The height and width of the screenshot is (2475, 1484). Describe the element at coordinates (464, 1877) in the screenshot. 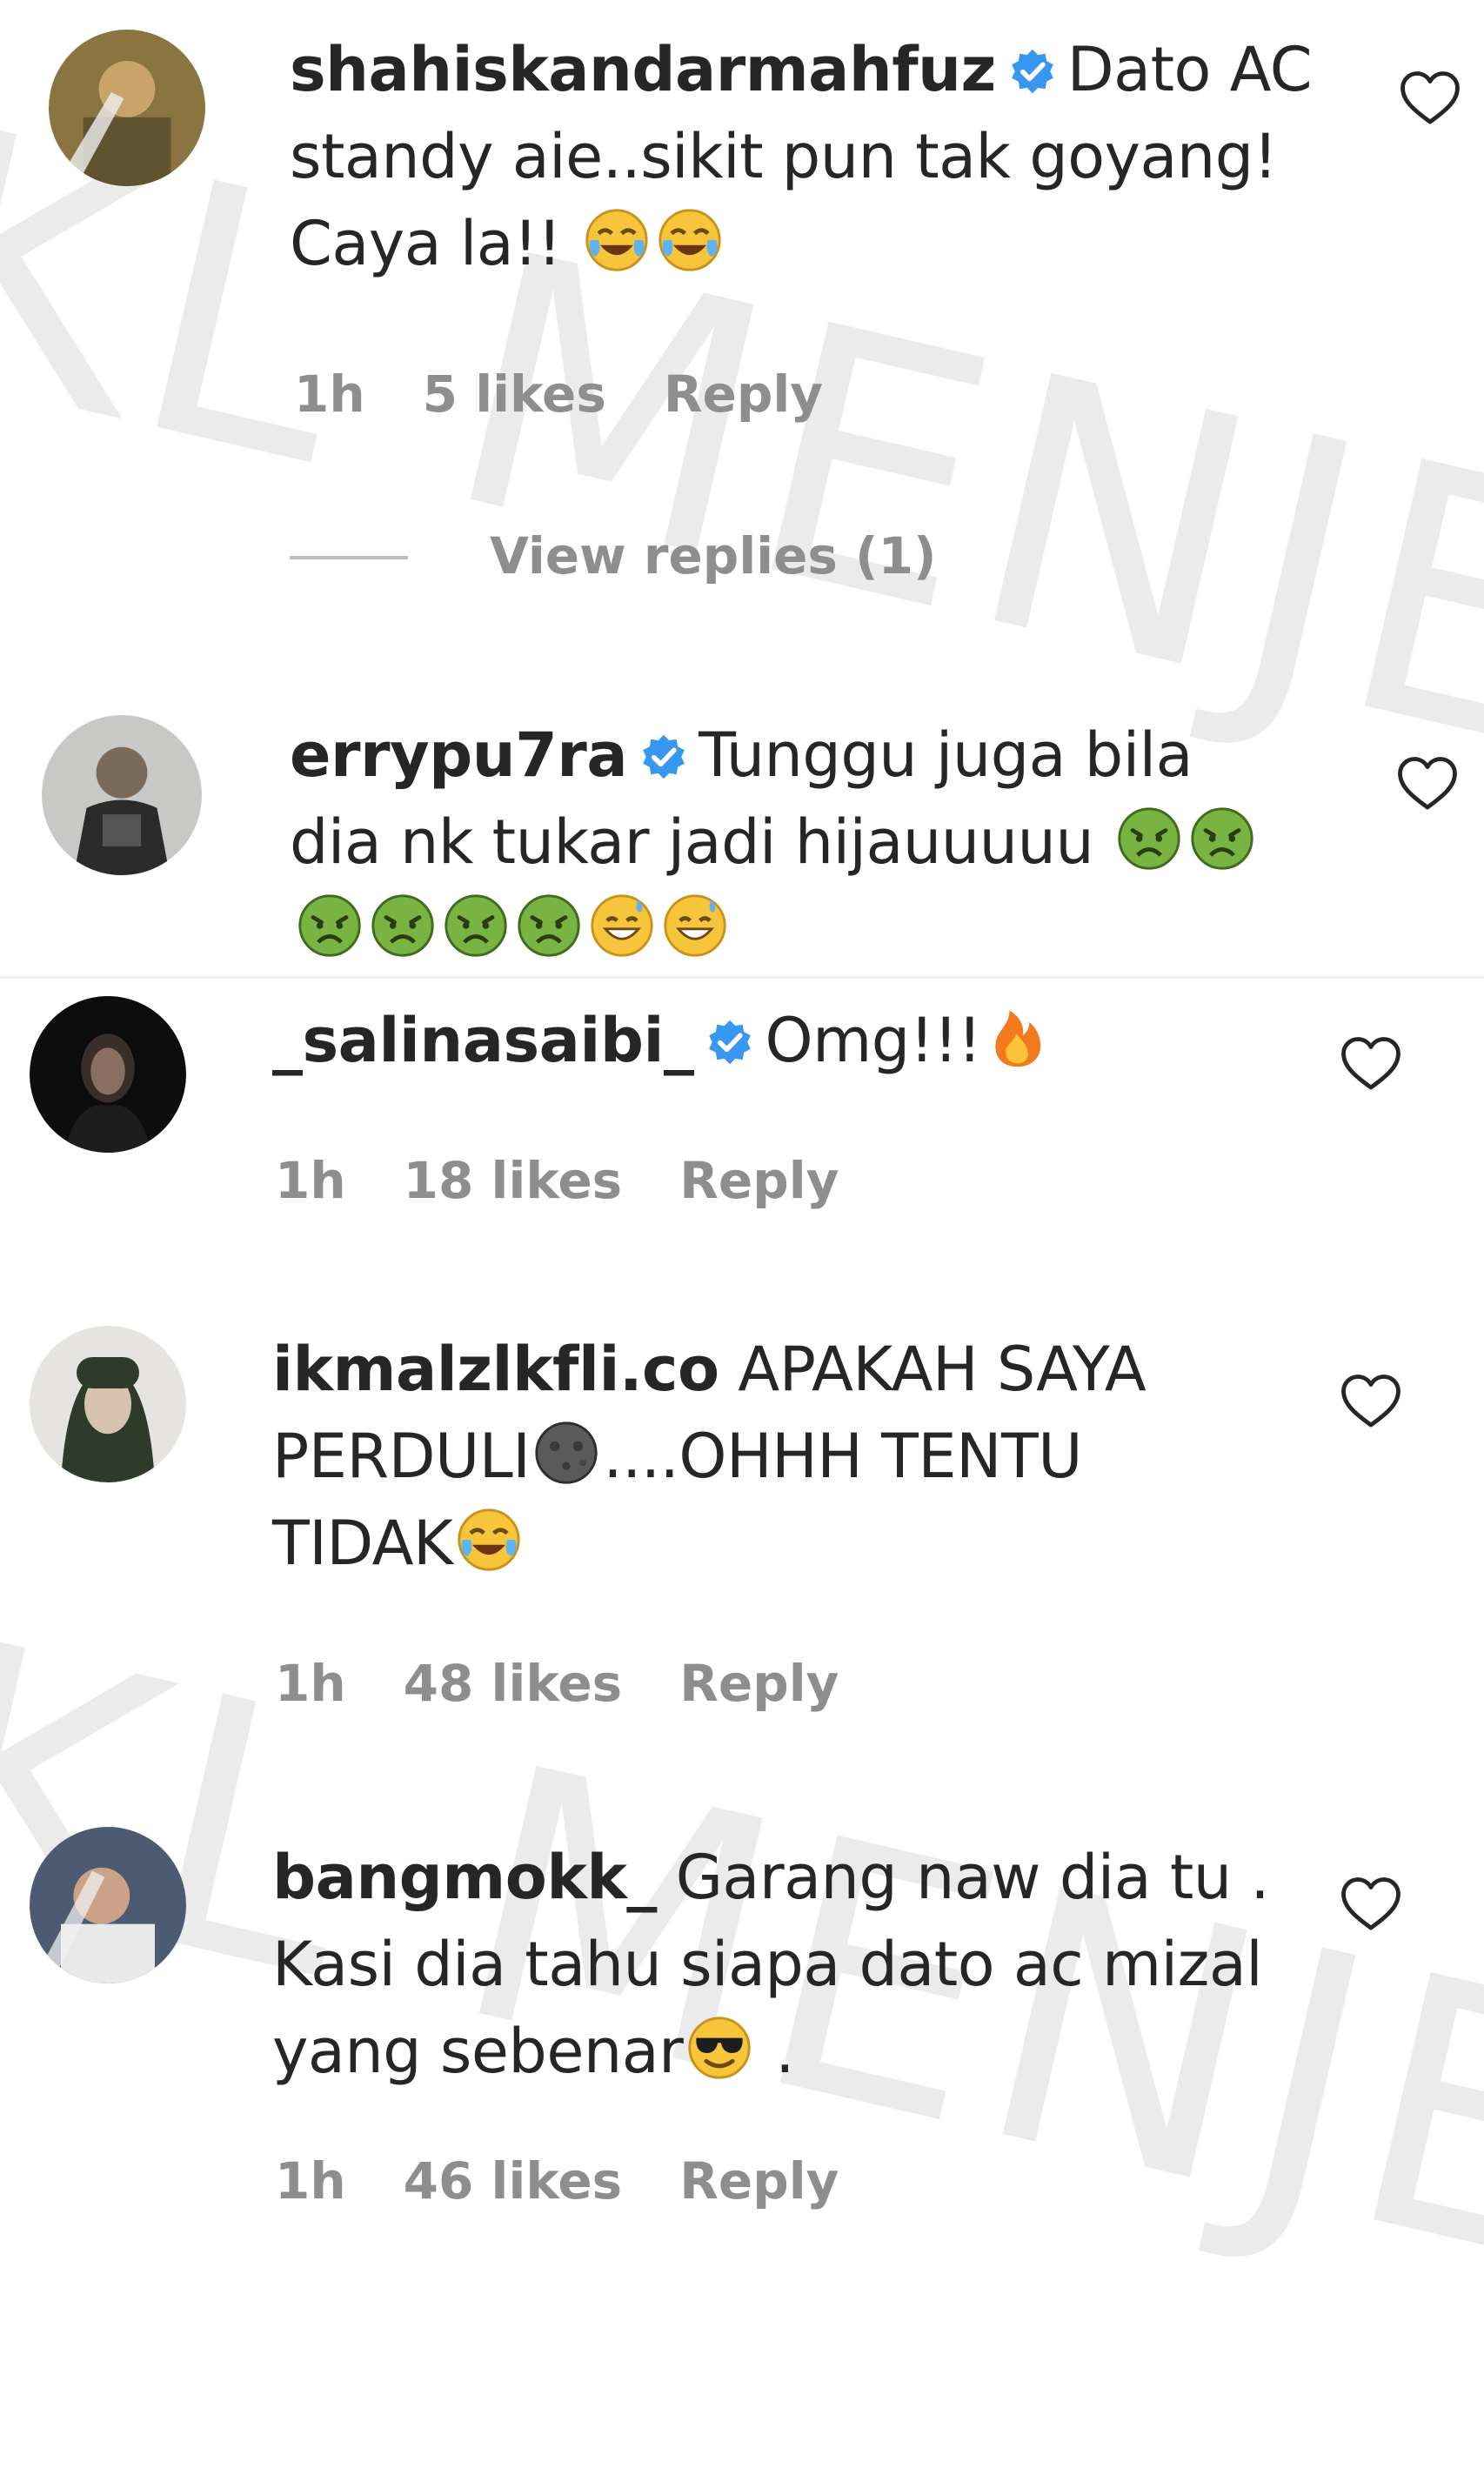

I see `comment-username: bangmokk_` at that location.